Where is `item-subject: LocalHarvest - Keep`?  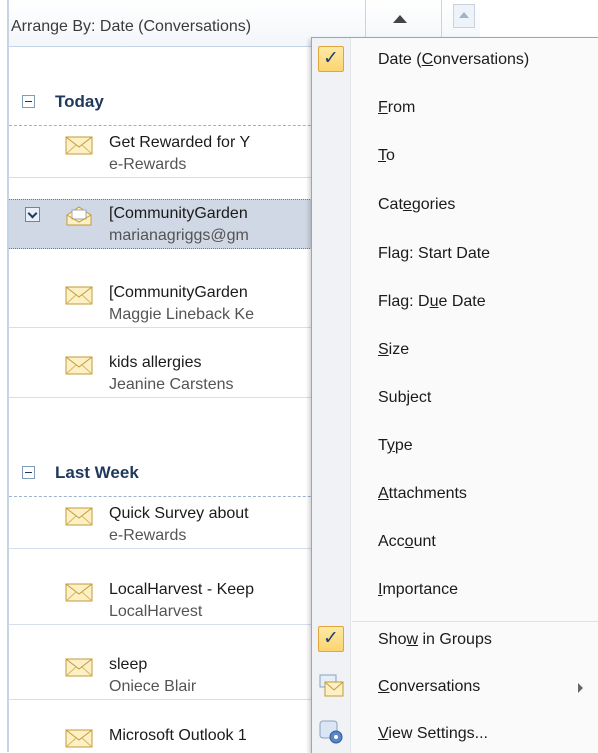
item-subject: LocalHarvest - Keep is located at coordinates (181, 589).